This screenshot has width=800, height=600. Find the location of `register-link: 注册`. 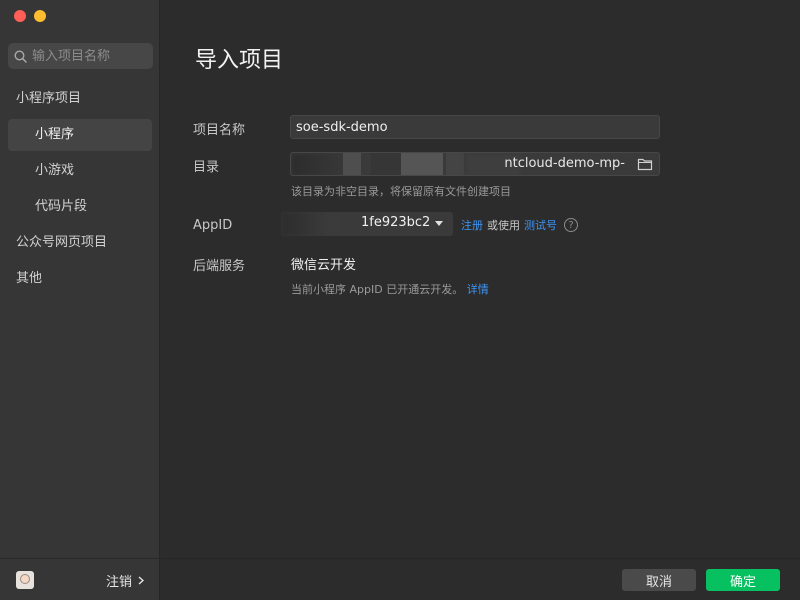

register-link: 注册 is located at coordinates (472, 225).